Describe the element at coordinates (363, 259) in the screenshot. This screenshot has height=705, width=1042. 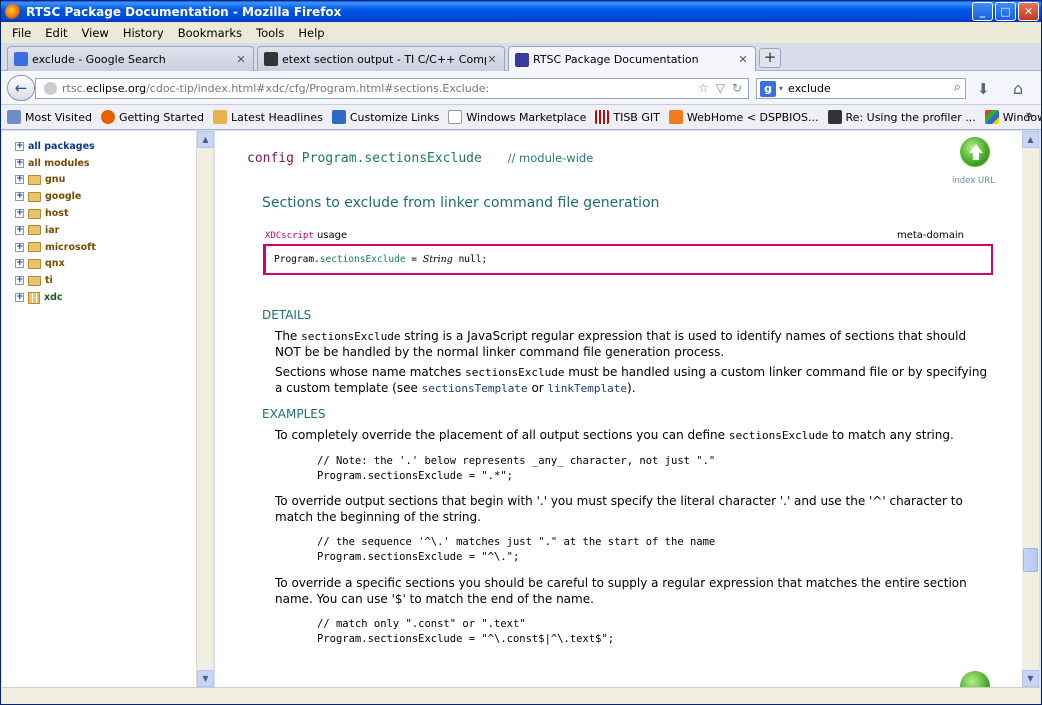
I see `property-link: sectionsExclude` at that location.